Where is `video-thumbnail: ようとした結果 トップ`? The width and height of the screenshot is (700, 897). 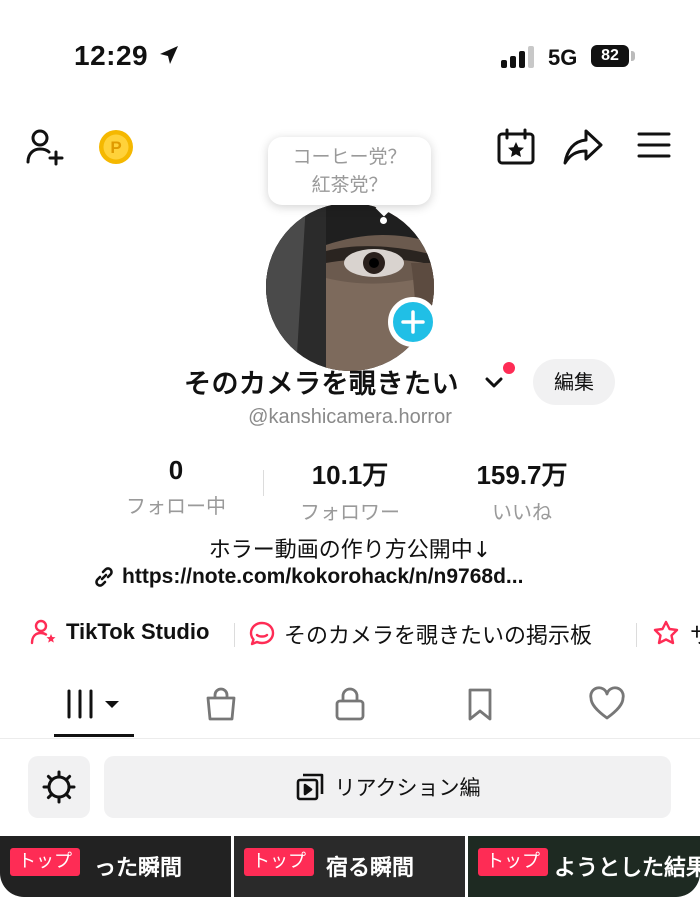
video-thumbnail: ようとした結果 トップ is located at coordinates (584, 866).